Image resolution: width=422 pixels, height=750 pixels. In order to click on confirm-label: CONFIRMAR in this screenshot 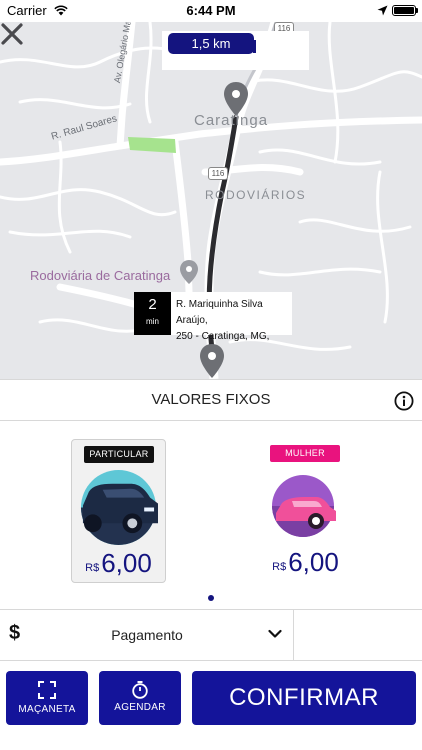, I will do `click(304, 697)`.